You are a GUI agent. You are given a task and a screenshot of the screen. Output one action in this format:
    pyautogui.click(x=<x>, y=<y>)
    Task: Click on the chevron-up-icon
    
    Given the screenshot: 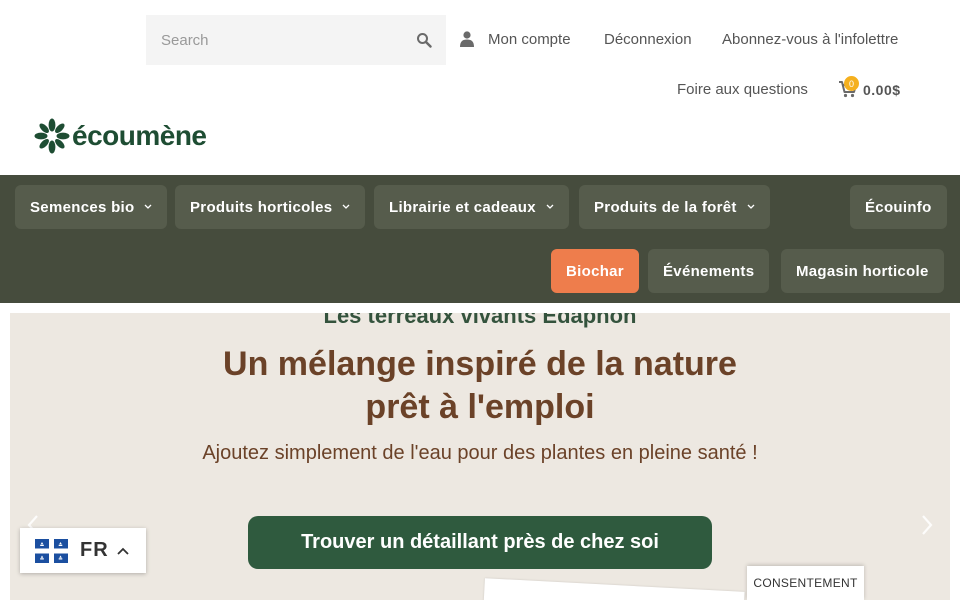 What is the action you would take?
    pyautogui.click(x=123, y=551)
    